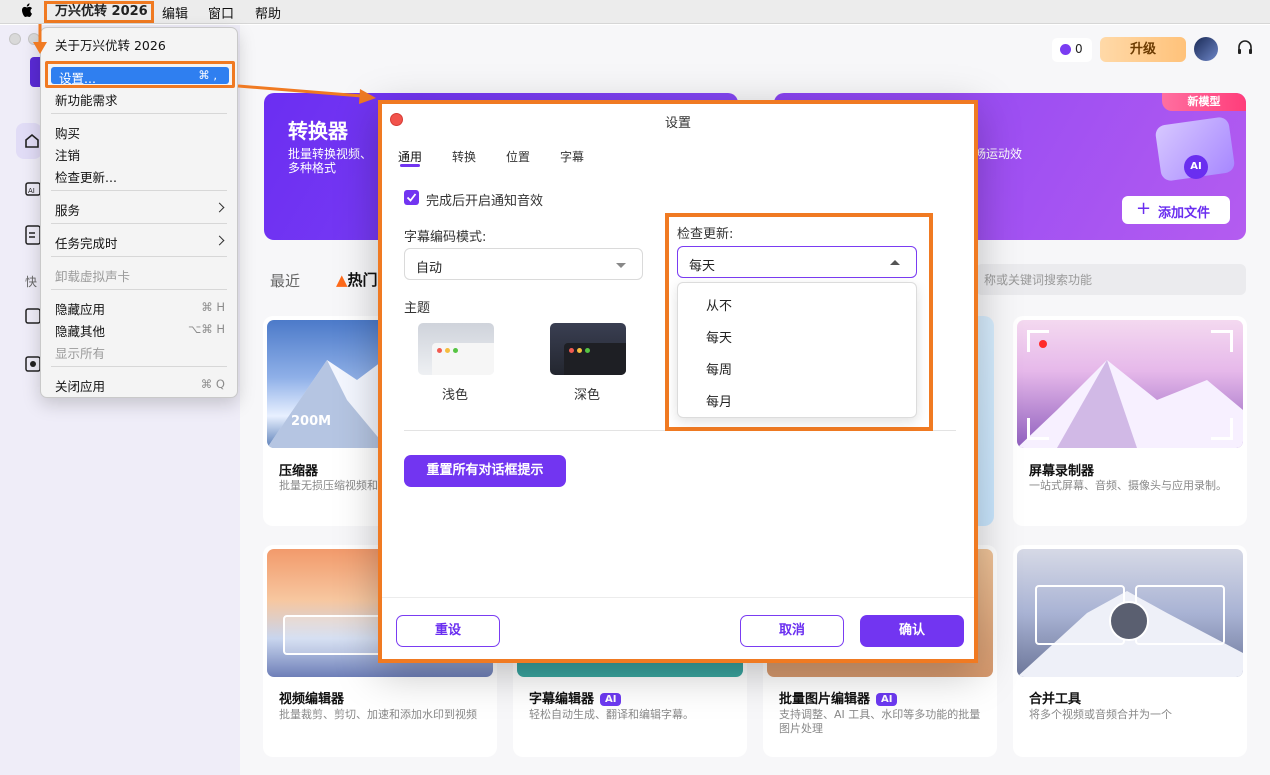 The height and width of the screenshot is (775, 1270). What do you see at coordinates (1184, 213) in the screenshot?
I see `add-file-label: 添加文件` at bounding box center [1184, 213].